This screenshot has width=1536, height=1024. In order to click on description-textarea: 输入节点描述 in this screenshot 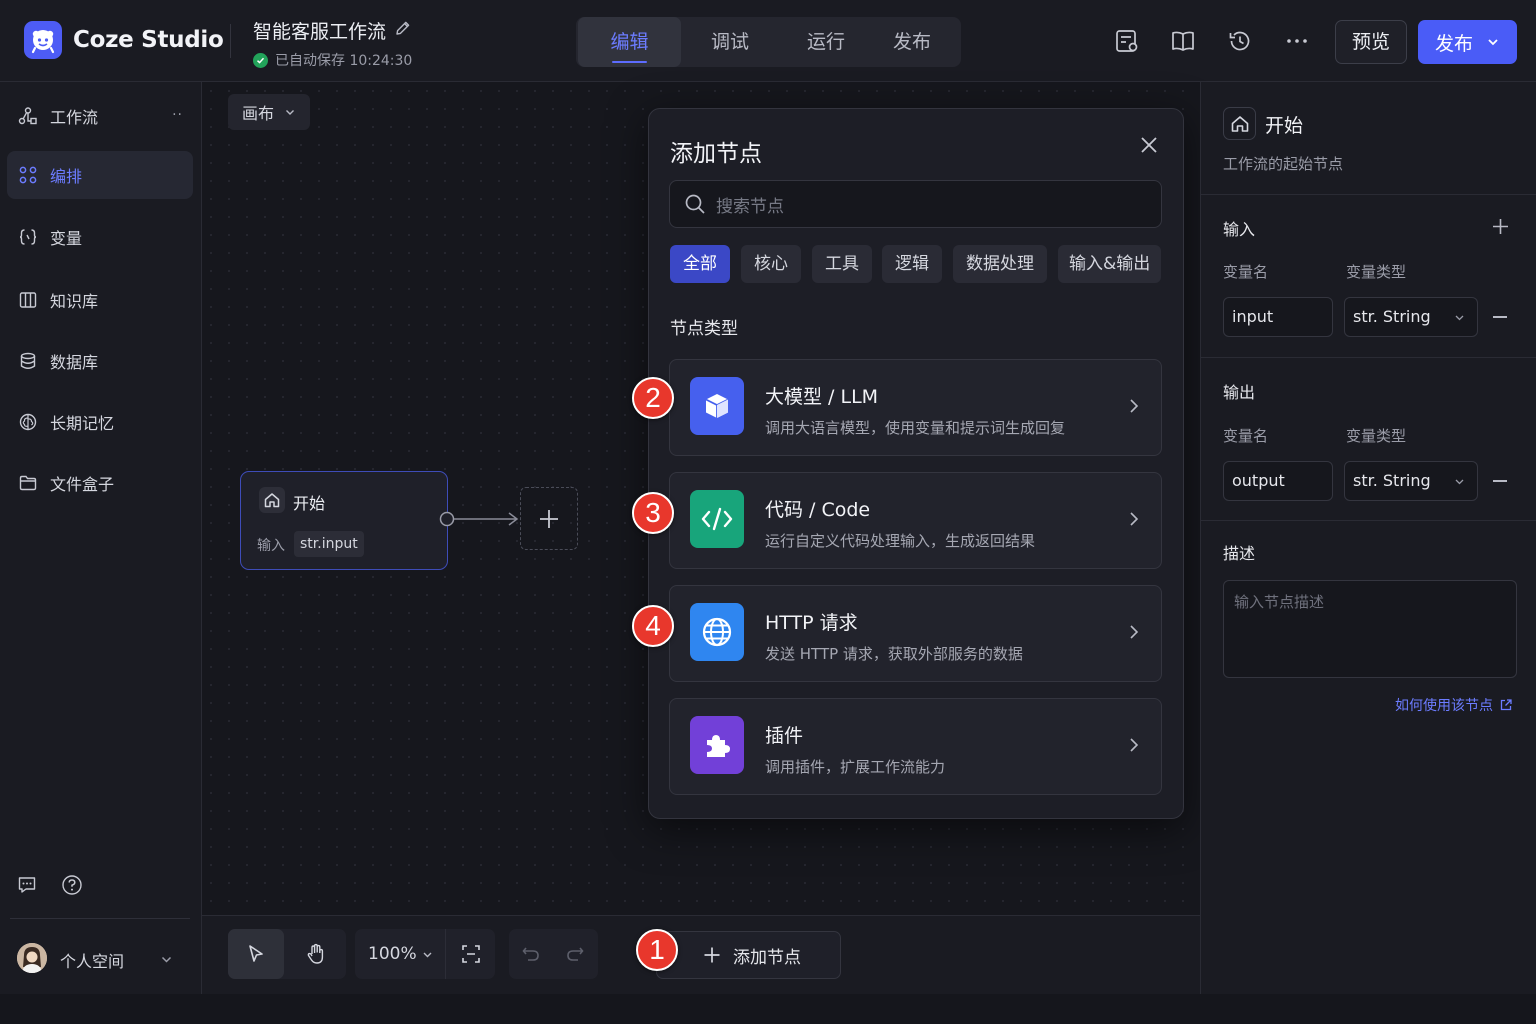, I will do `click(1370, 629)`.